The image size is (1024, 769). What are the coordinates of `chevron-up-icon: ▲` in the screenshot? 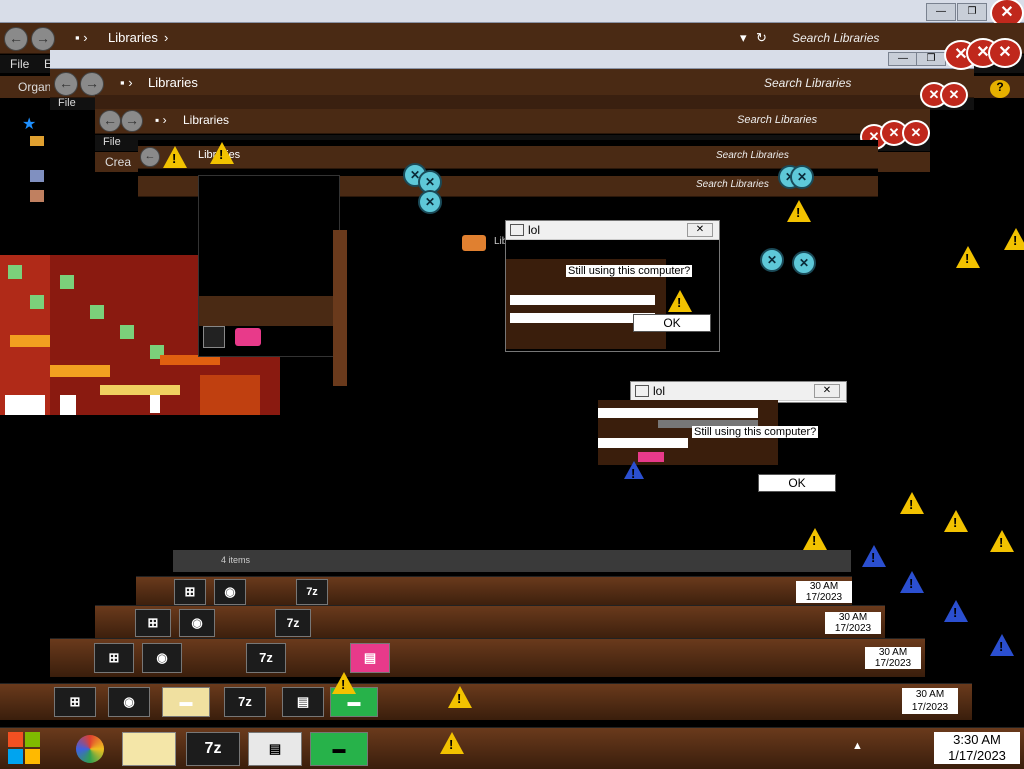 It's located at (857, 746).